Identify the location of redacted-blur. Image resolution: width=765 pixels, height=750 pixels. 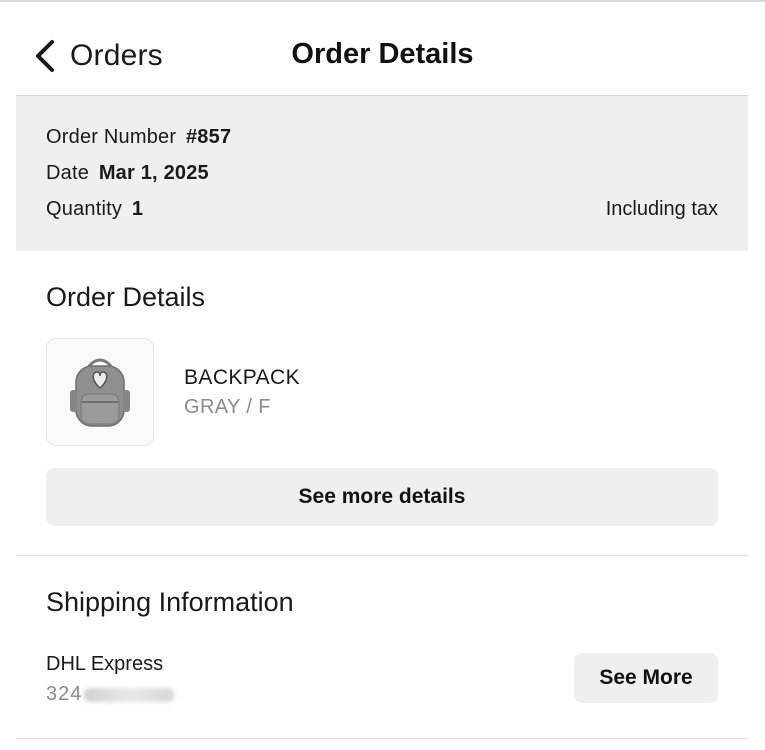
(129, 694).